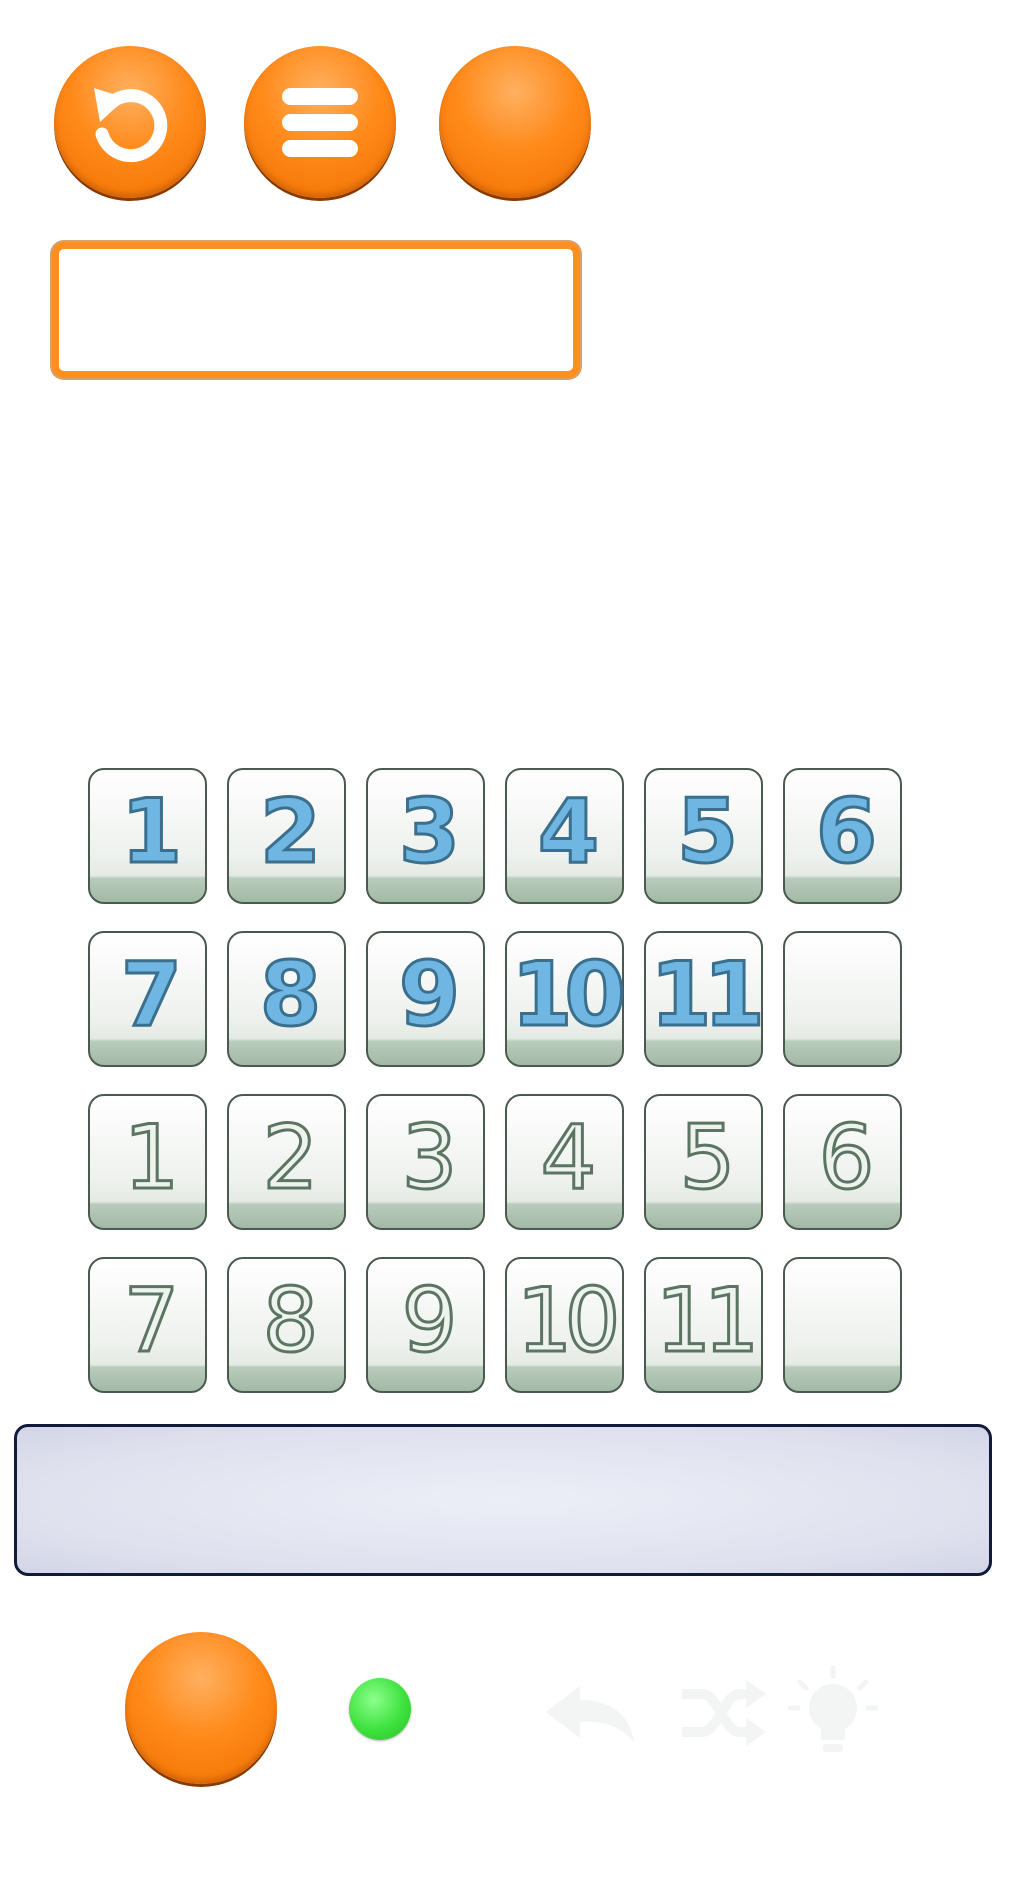 This screenshot has height=1904, width=1009. I want to click on blue-tile: 6, so click(842, 836).